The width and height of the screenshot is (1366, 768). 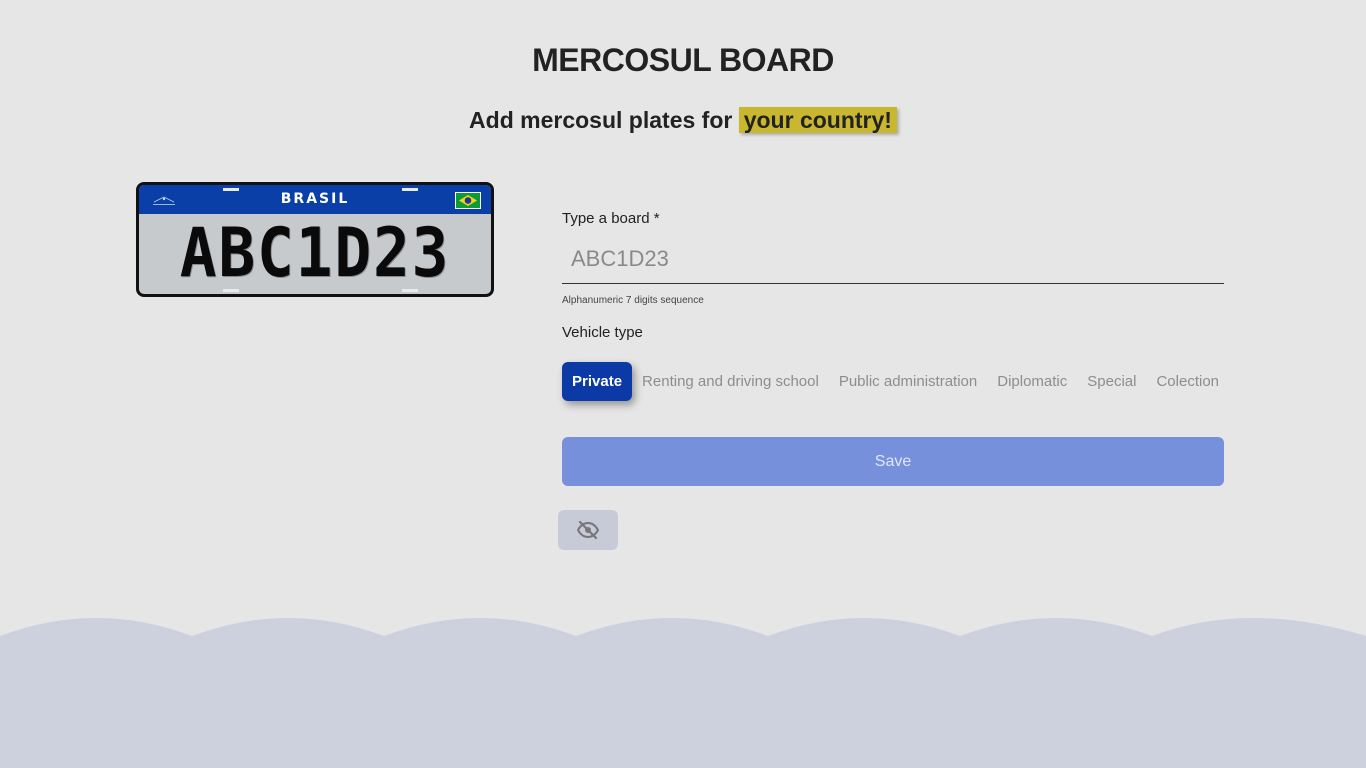 I want to click on vehicle-type-renting: Renting and driving school, so click(x=730, y=381).